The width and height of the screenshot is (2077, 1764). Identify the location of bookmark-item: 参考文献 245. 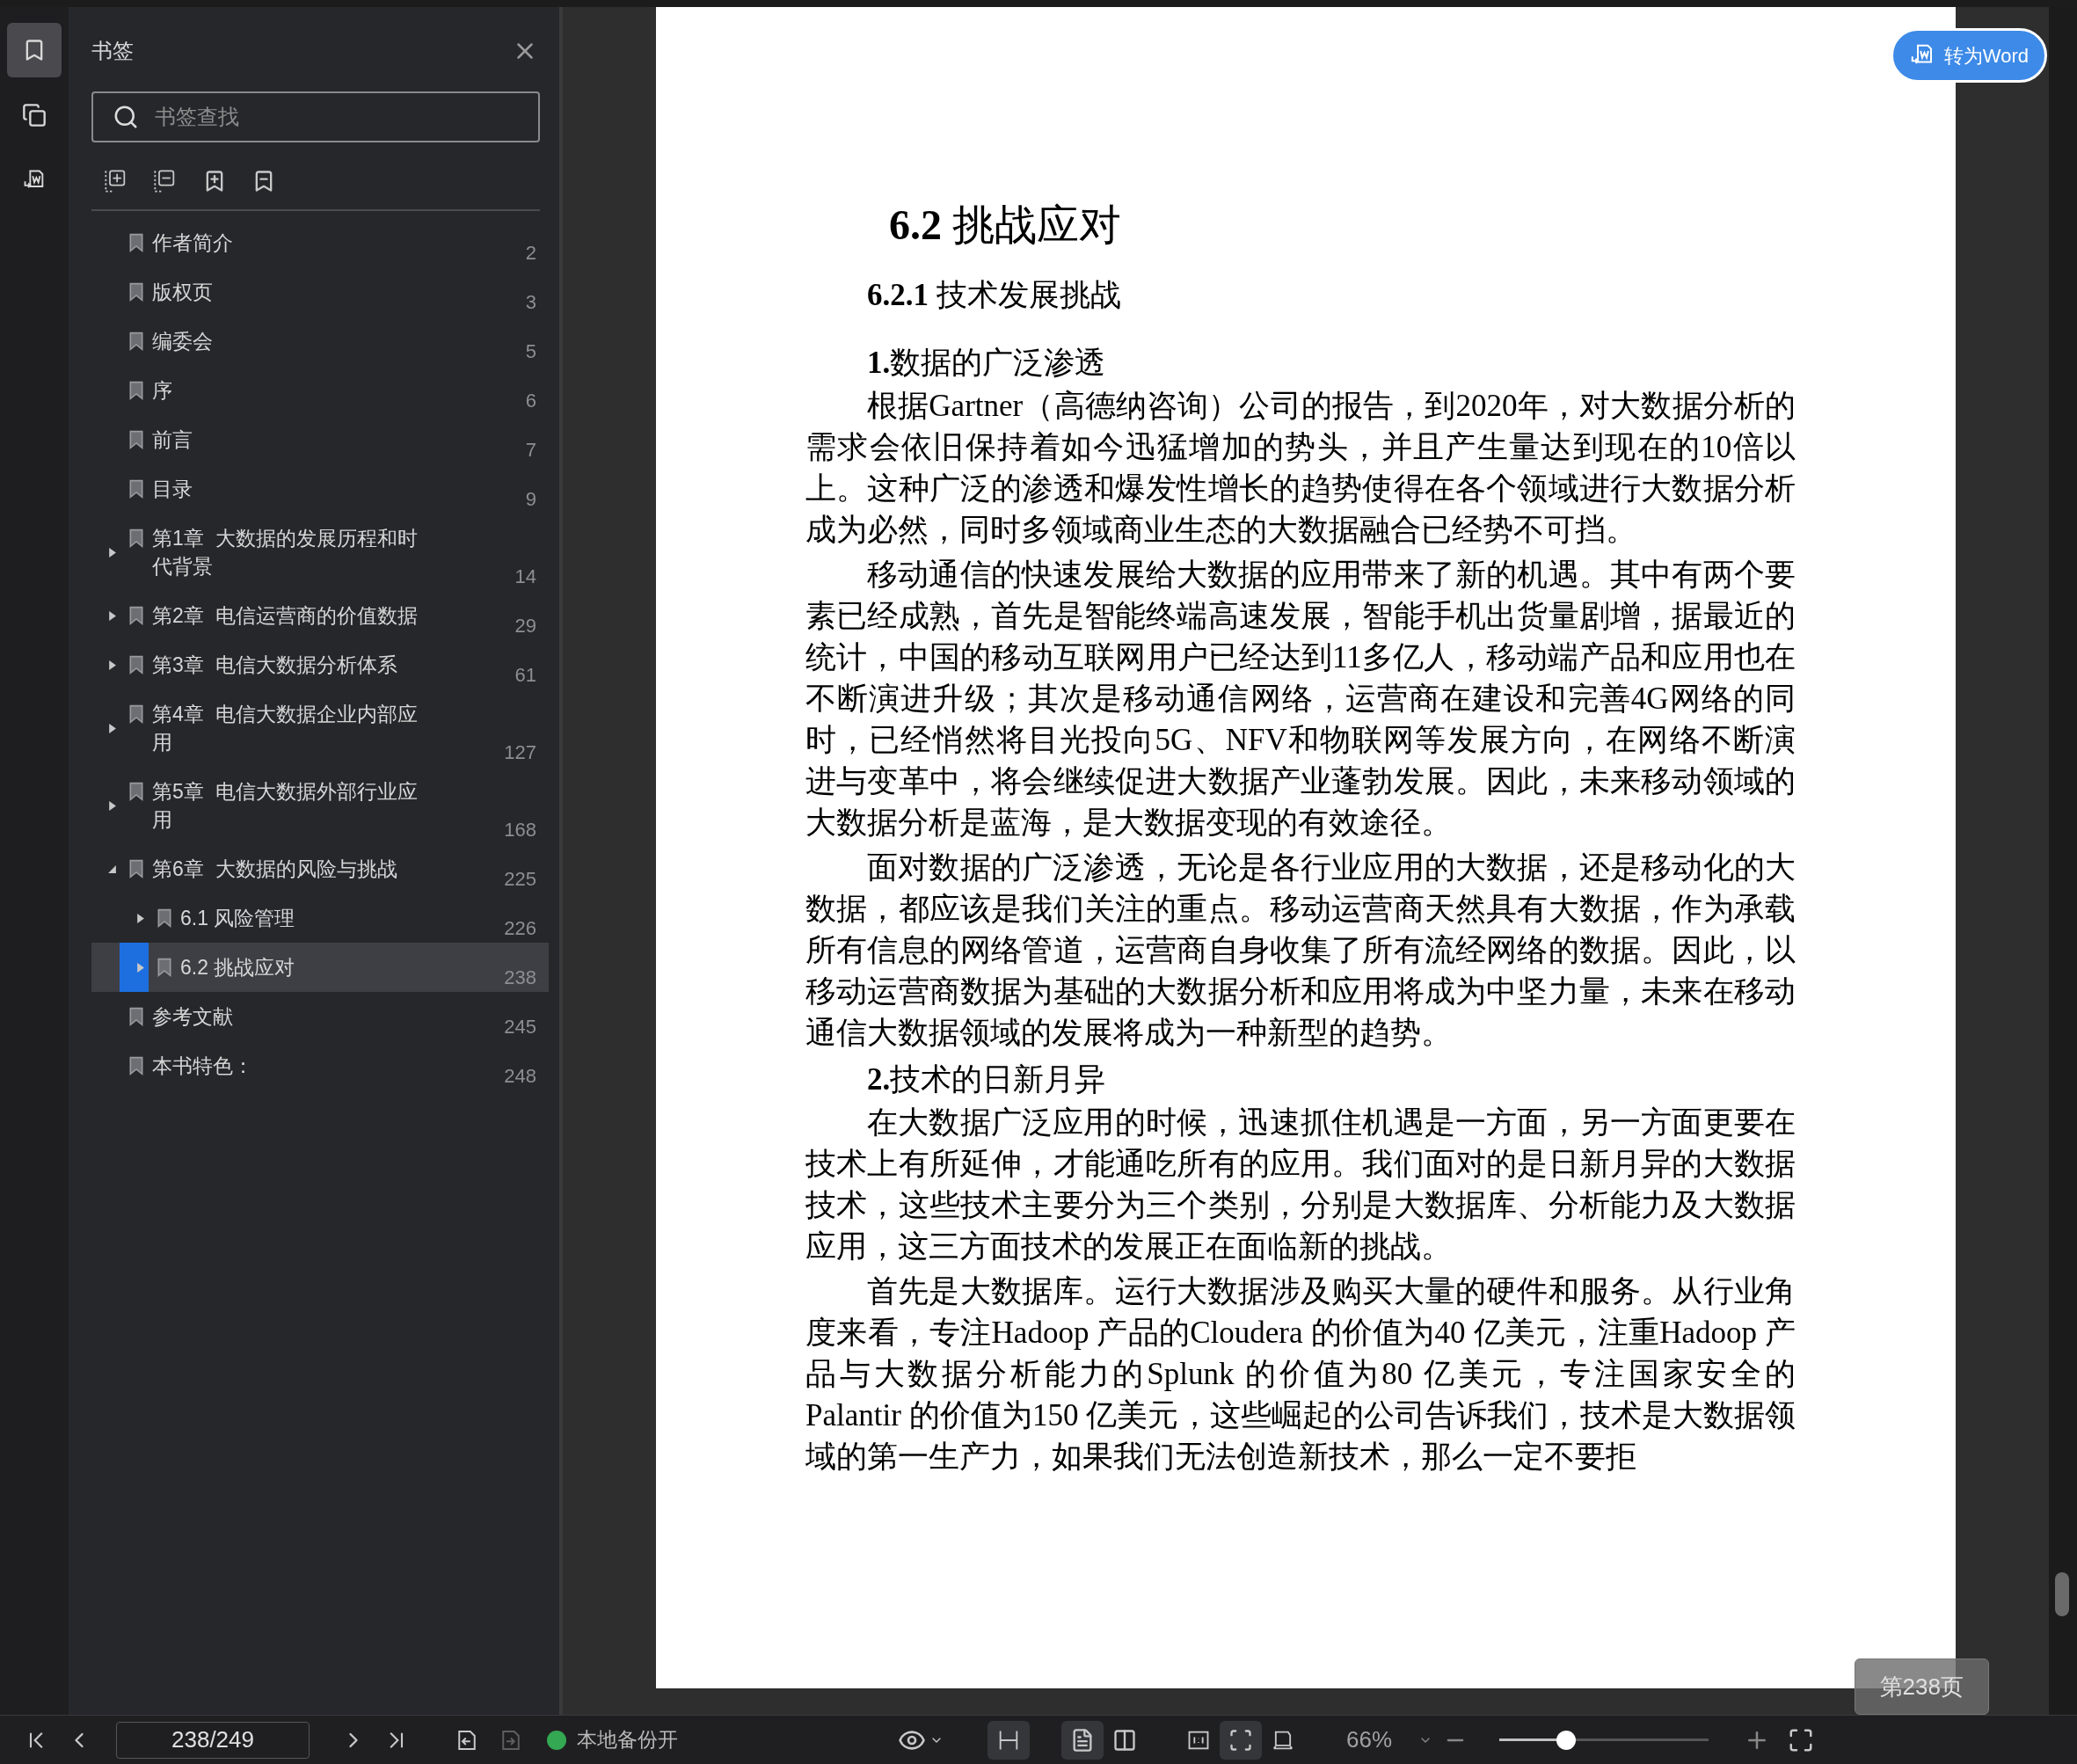
(320, 1016).